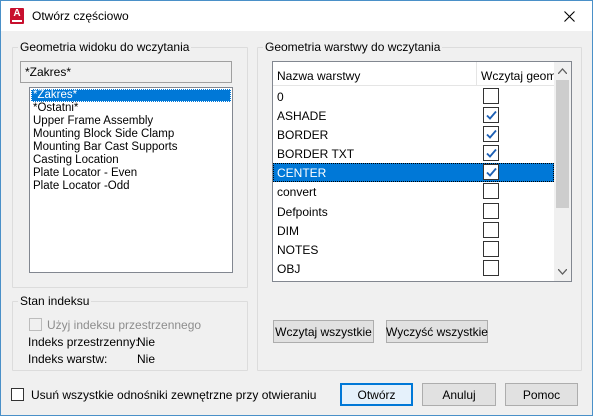  I want to click on layer-table-scrollbar, so click(562, 171).